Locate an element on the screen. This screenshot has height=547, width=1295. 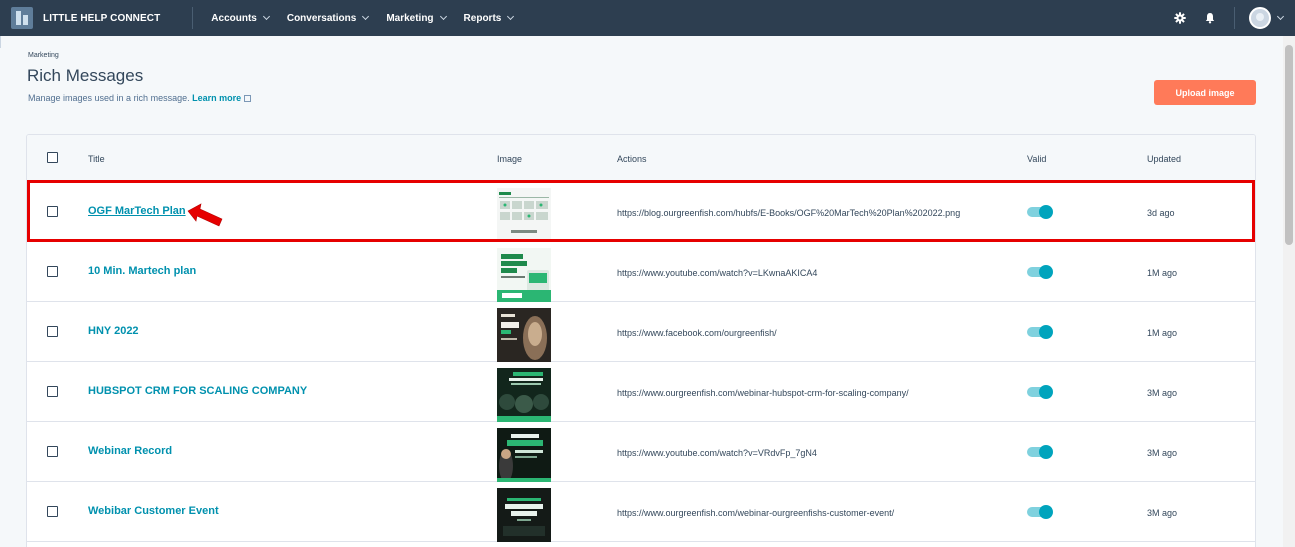
avatar is located at coordinates (1260, 18).